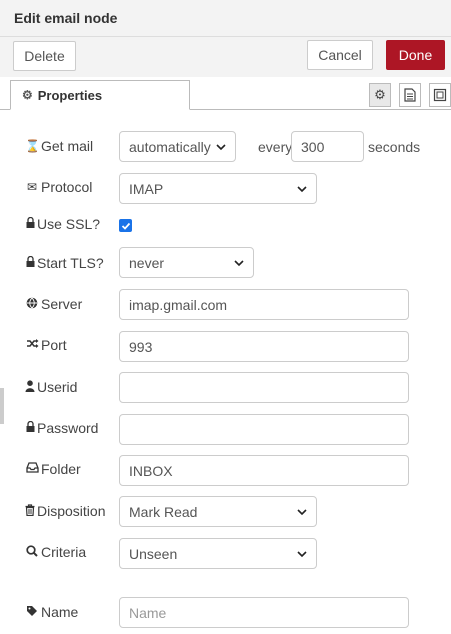 The height and width of the screenshot is (634, 451). I want to click on shuffle-icon, so click(32, 345).